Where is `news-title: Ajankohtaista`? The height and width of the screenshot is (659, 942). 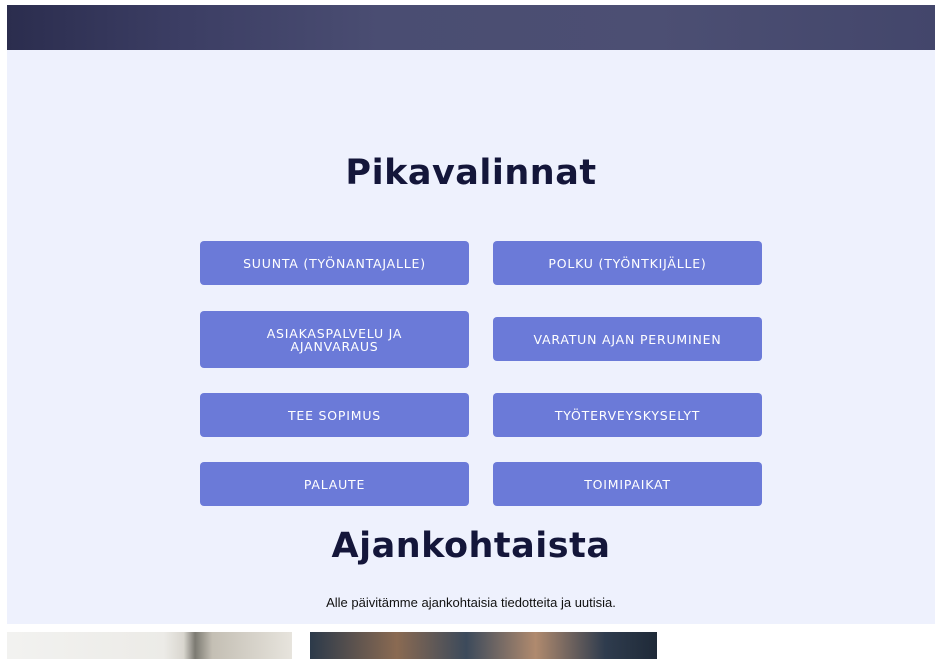
news-title: Ajankohtaista is located at coordinates (471, 546).